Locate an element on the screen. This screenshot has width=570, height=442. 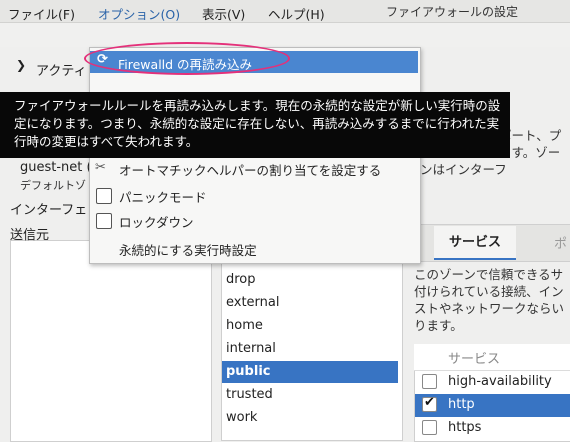
tab-ports: ポ is located at coordinates (560, 242).